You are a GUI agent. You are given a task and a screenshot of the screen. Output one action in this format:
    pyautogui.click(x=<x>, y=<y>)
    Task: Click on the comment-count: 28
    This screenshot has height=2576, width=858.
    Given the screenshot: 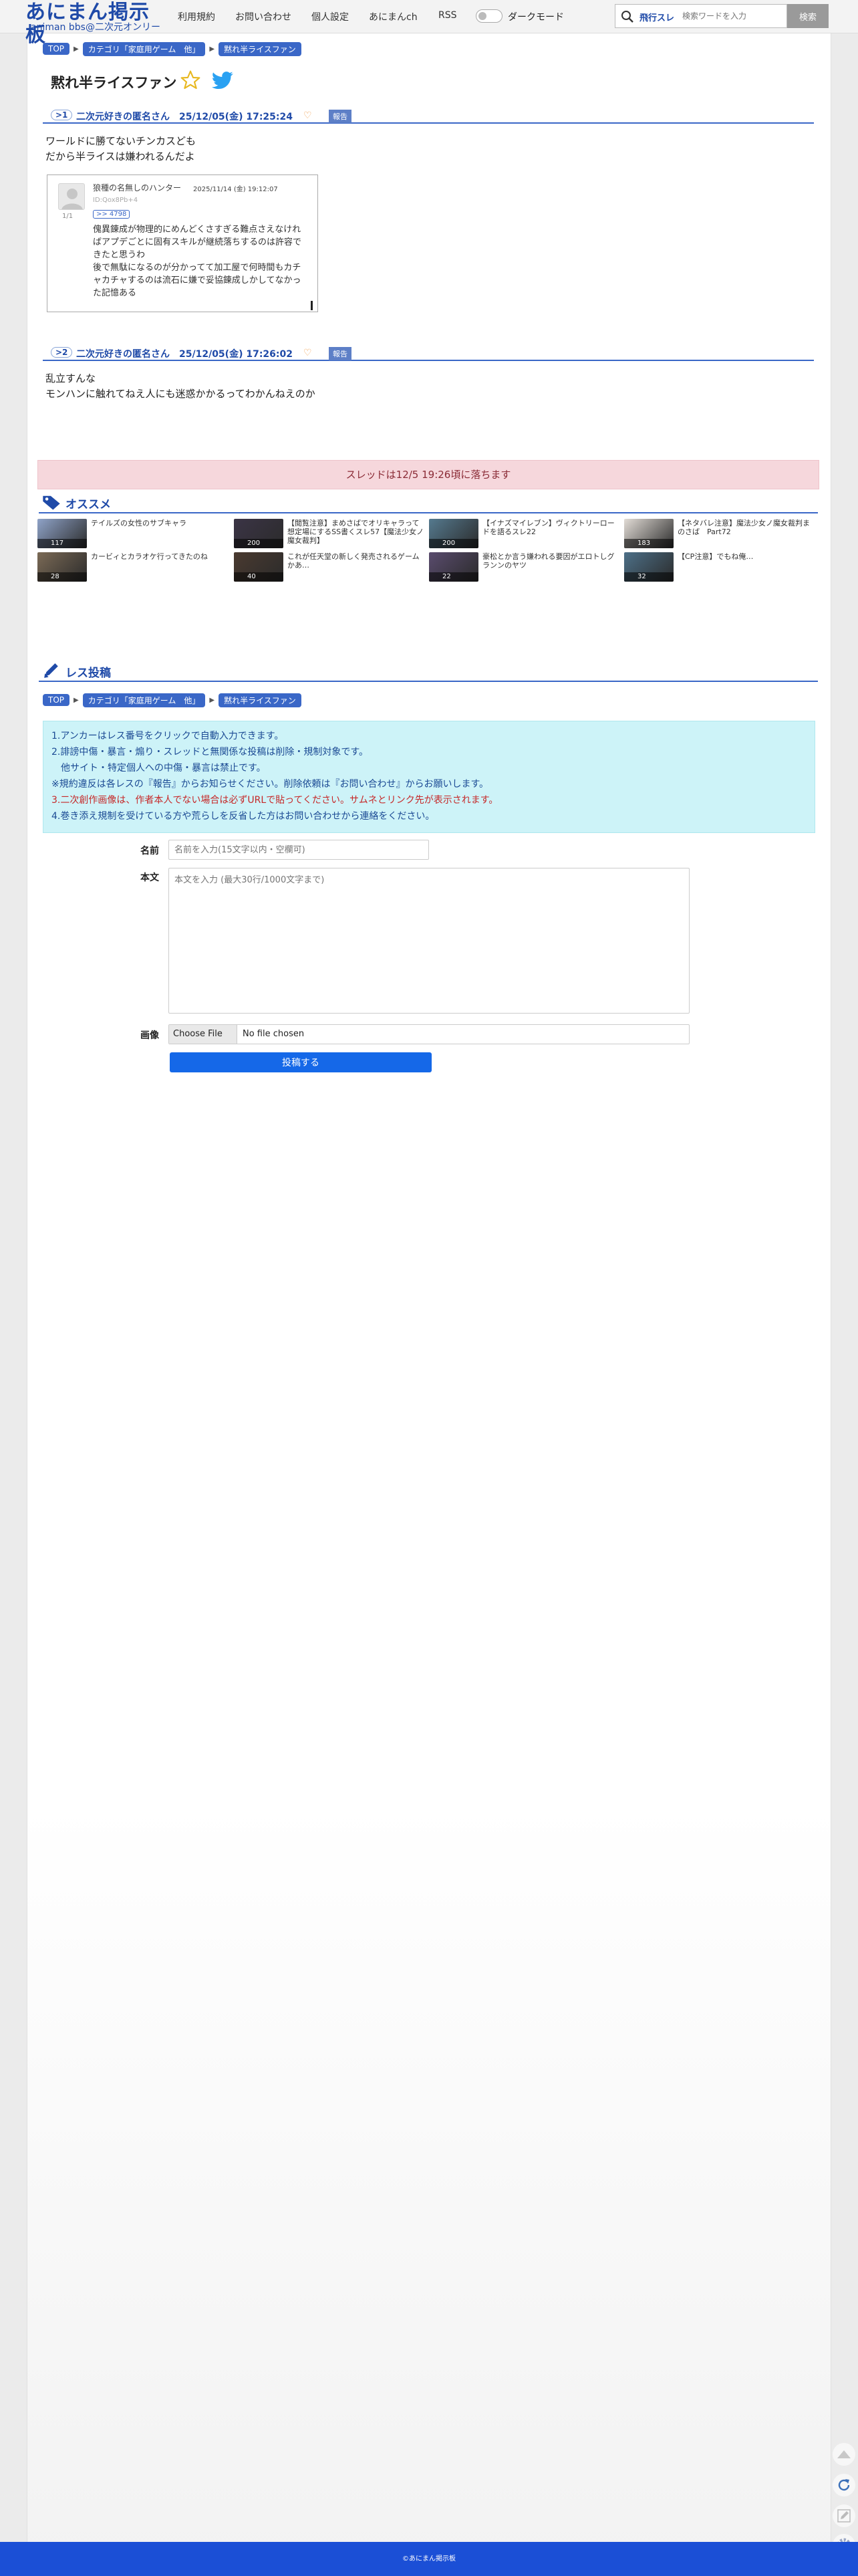 What is the action you would take?
    pyautogui.click(x=62, y=577)
    